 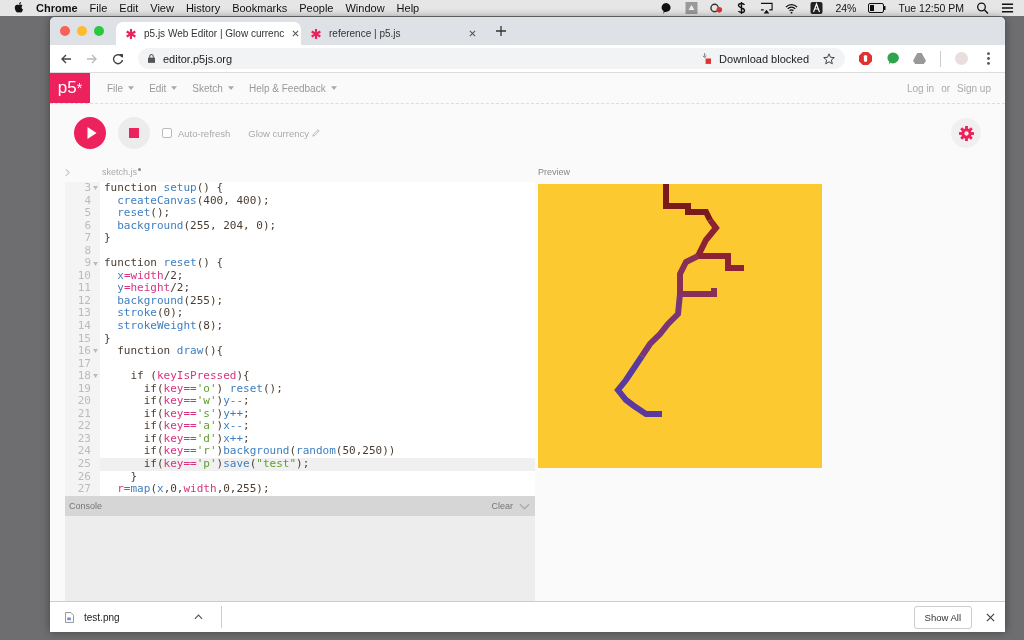 What do you see at coordinates (208, 33) in the screenshot?
I see `browser-tab: p5.js Web Editor | Glow currenc` at bounding box center [208, 33].